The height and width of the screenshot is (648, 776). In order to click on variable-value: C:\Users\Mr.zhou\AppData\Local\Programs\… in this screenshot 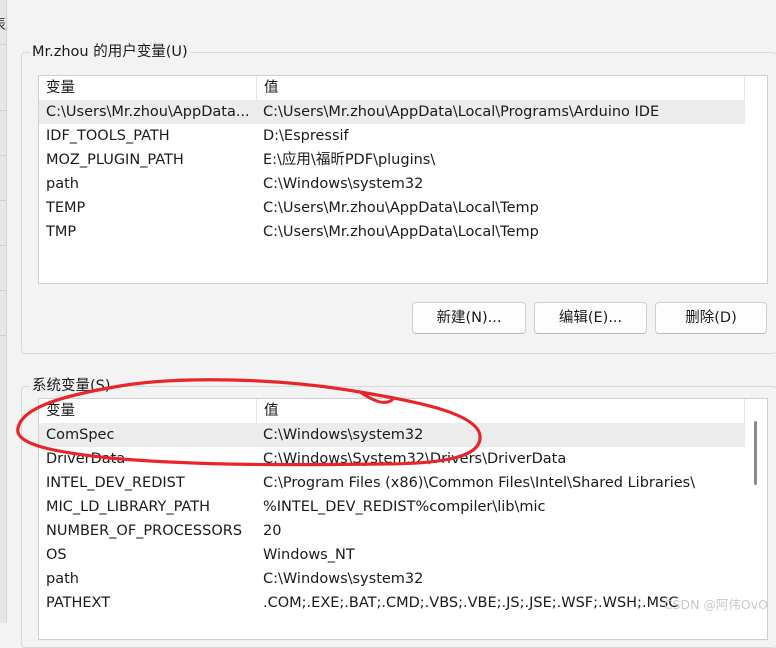, I will do `click(461, 112)`.